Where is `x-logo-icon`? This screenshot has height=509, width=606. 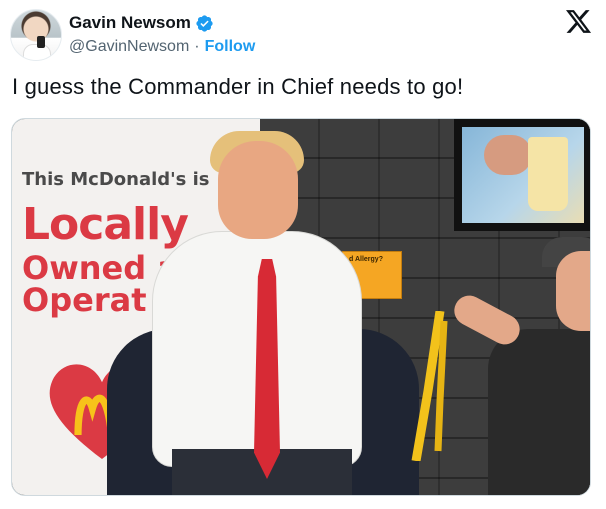 x-logo-icon is located at coordinates (579, 22).